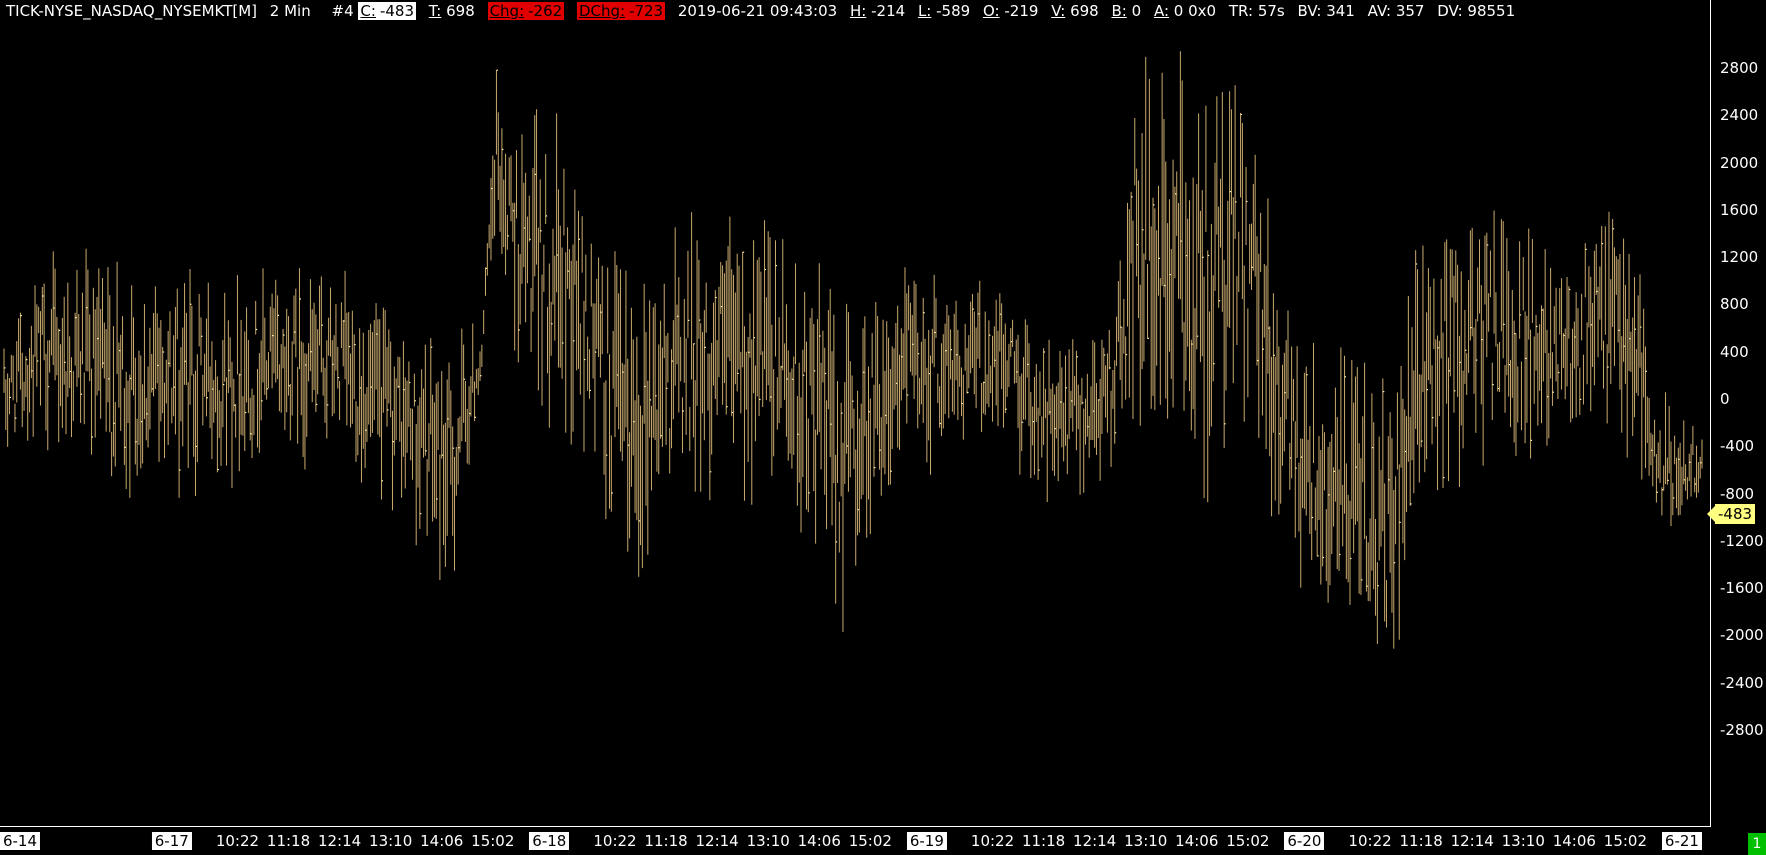 The width and height of the screenshot is (1766, 855). Describe the element at coordinates (1681, 841) in the screenshot. I see `x-day-label: 6-21` at that location.